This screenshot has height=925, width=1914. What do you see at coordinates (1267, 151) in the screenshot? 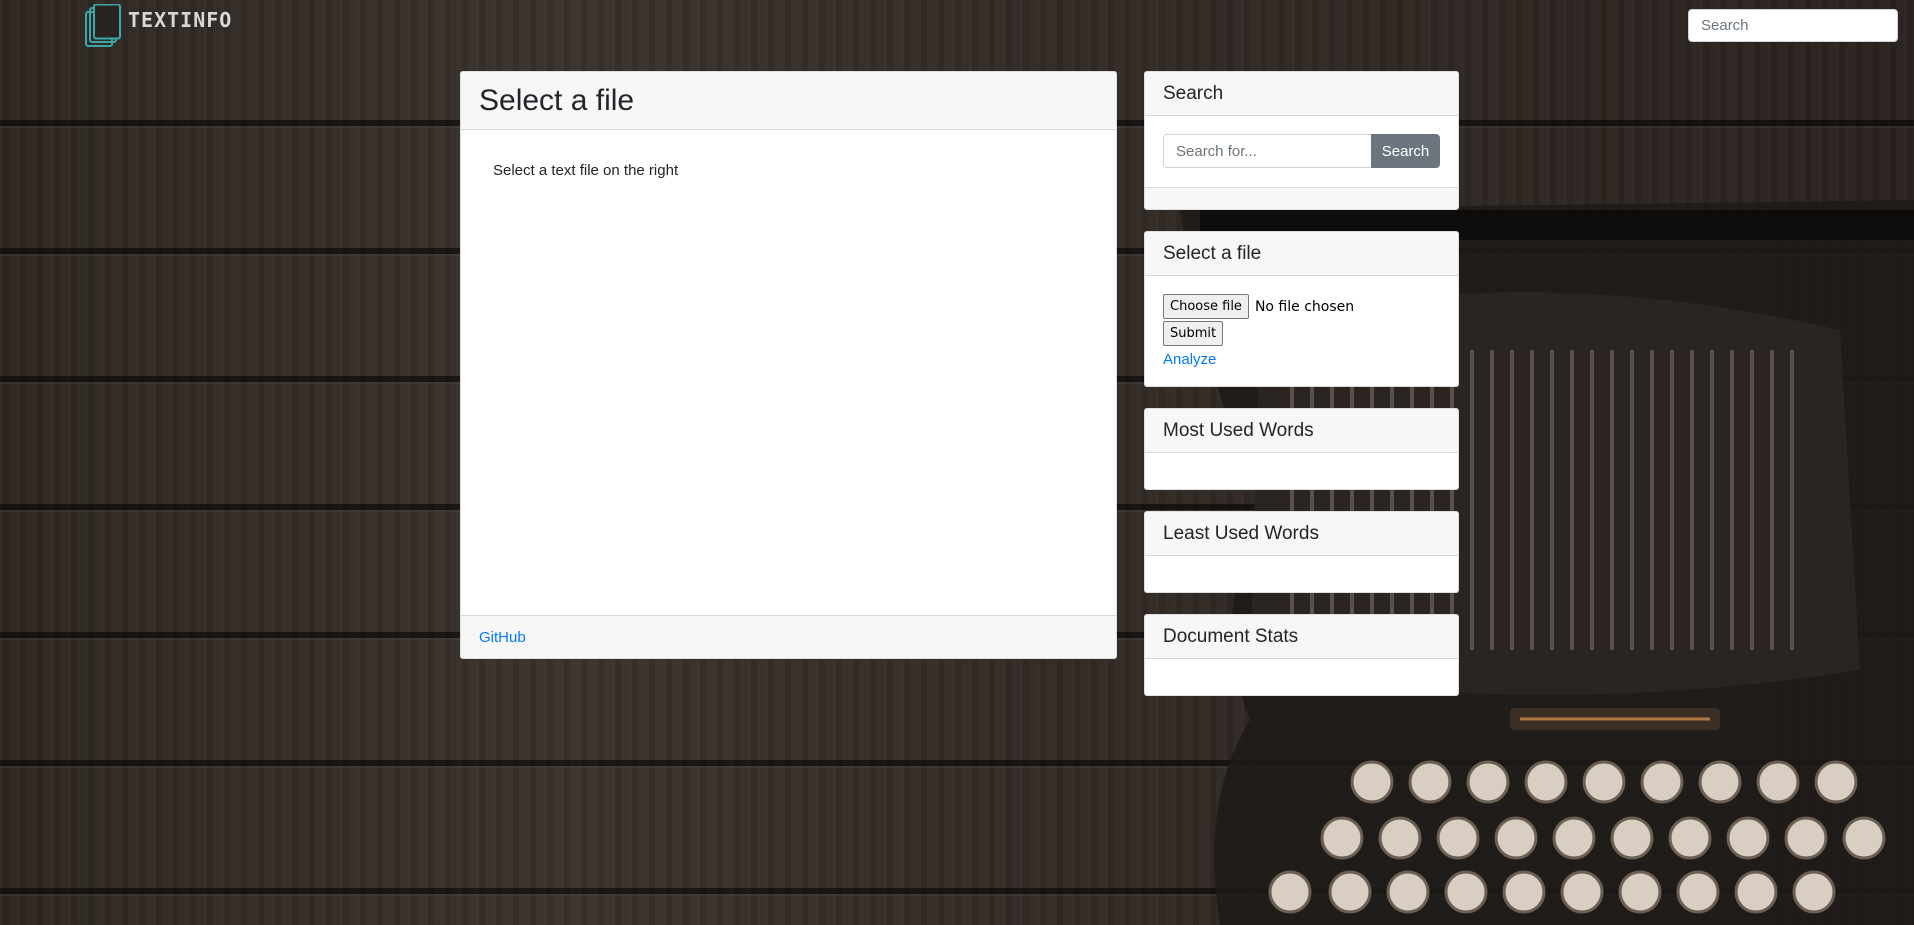
I see `search-input` at bounding box center [1267, 151].